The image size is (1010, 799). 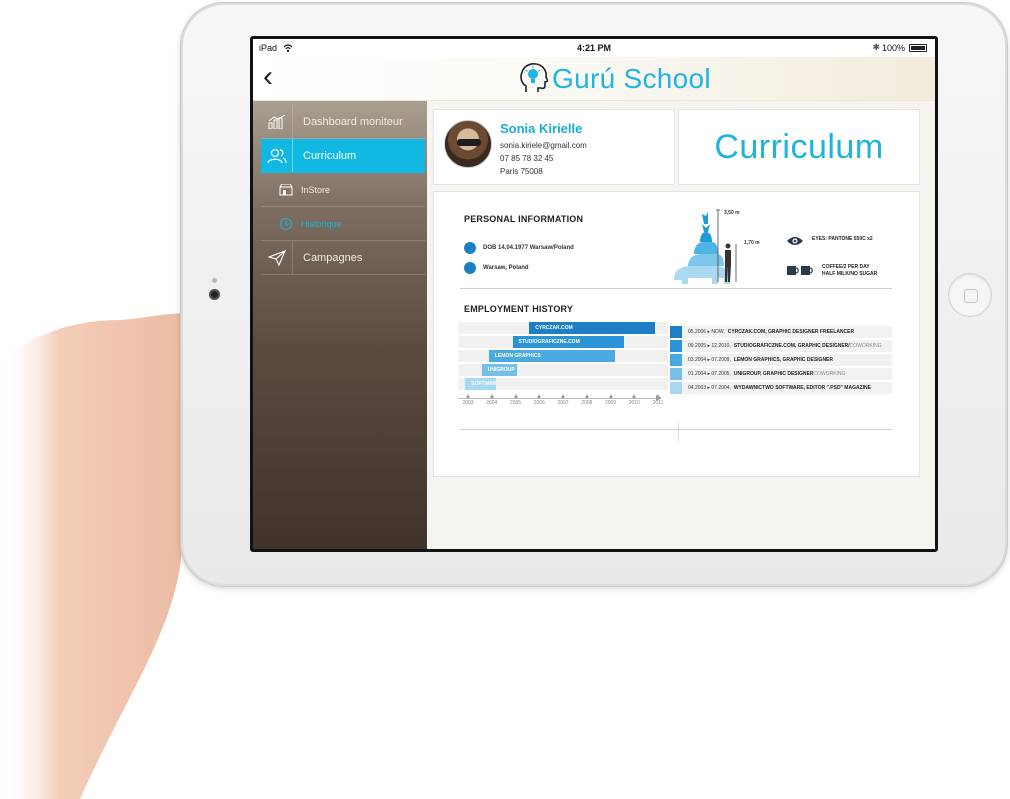 I want to click on nav-bar: ‹ Gurú School, so click(x=594, y=79).